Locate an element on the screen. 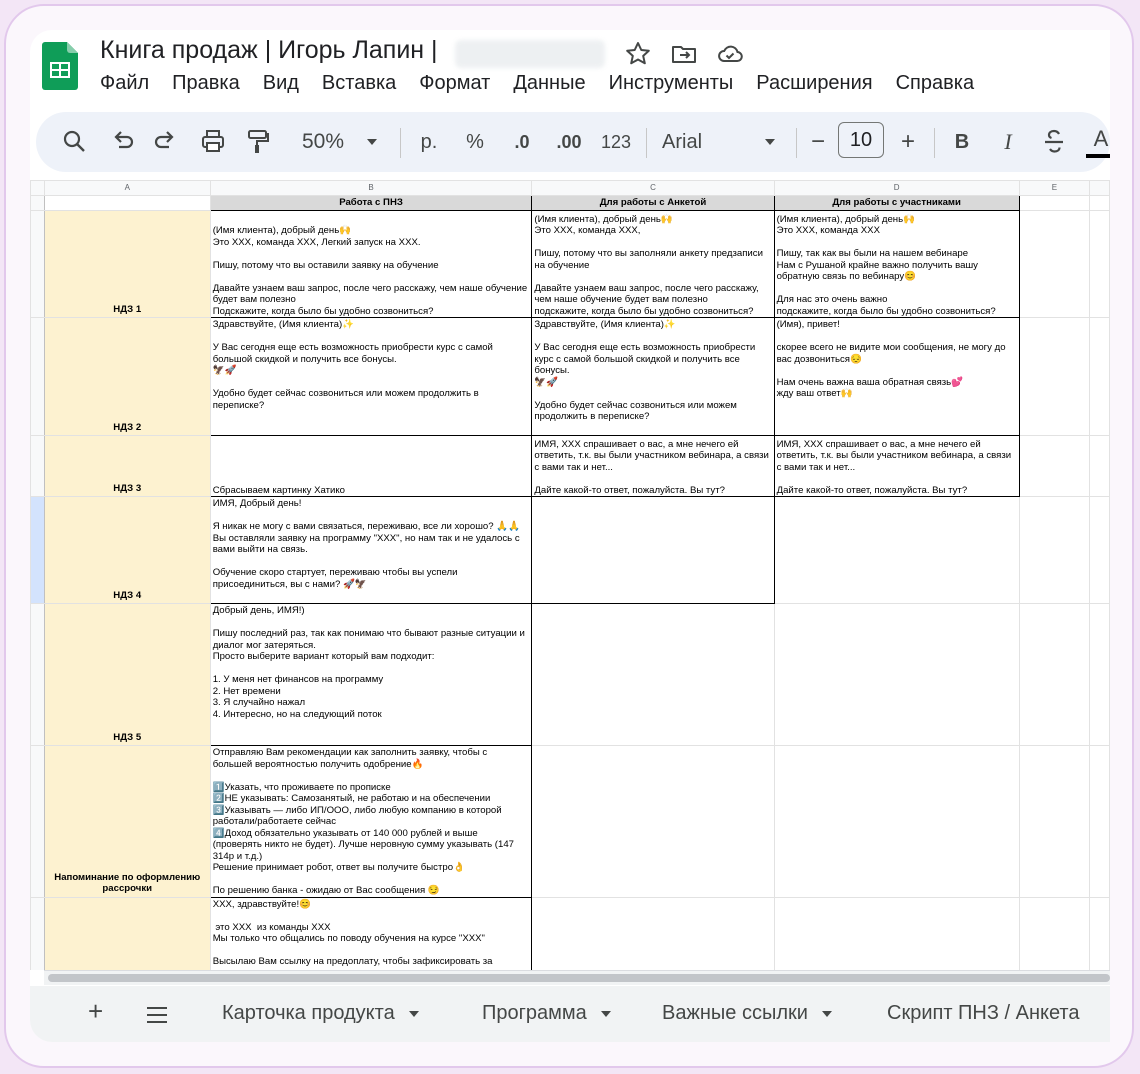 The image size is (1140, 1074). column-header: E is located at coordinates (1054, 188).